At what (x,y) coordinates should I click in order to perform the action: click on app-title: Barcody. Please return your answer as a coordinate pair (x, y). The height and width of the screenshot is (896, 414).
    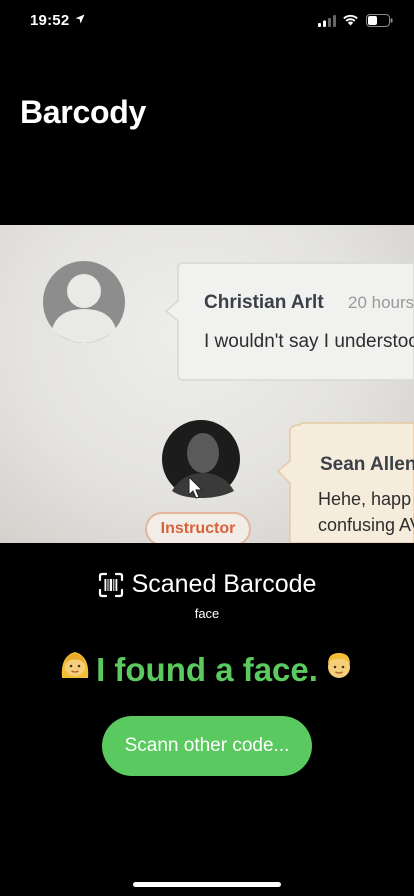
    Looking at the image, I should click on (83, 112).